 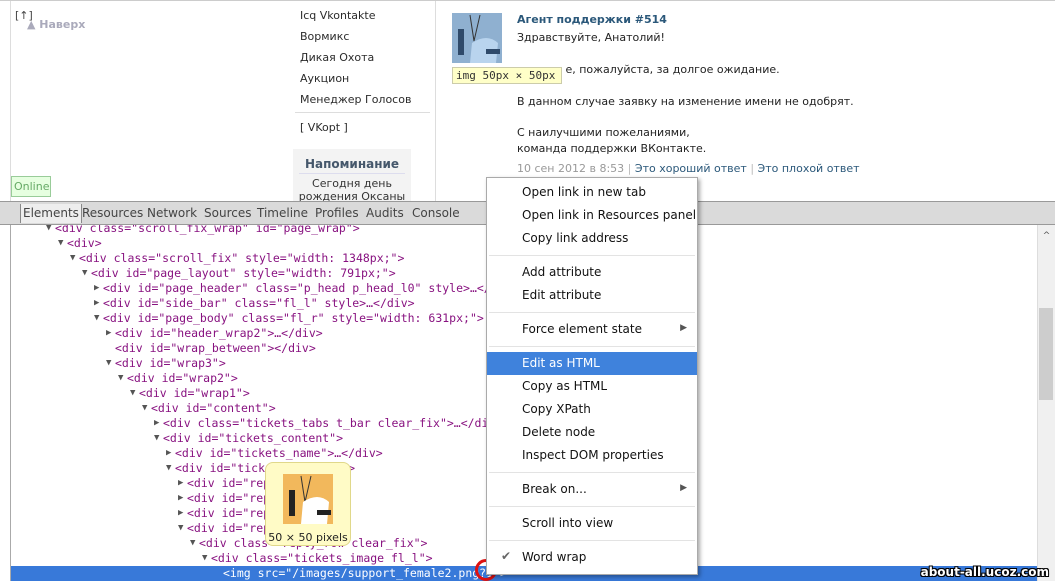 I want to click on dom-node-text: <div id="rep, so click(x=229, y=528).